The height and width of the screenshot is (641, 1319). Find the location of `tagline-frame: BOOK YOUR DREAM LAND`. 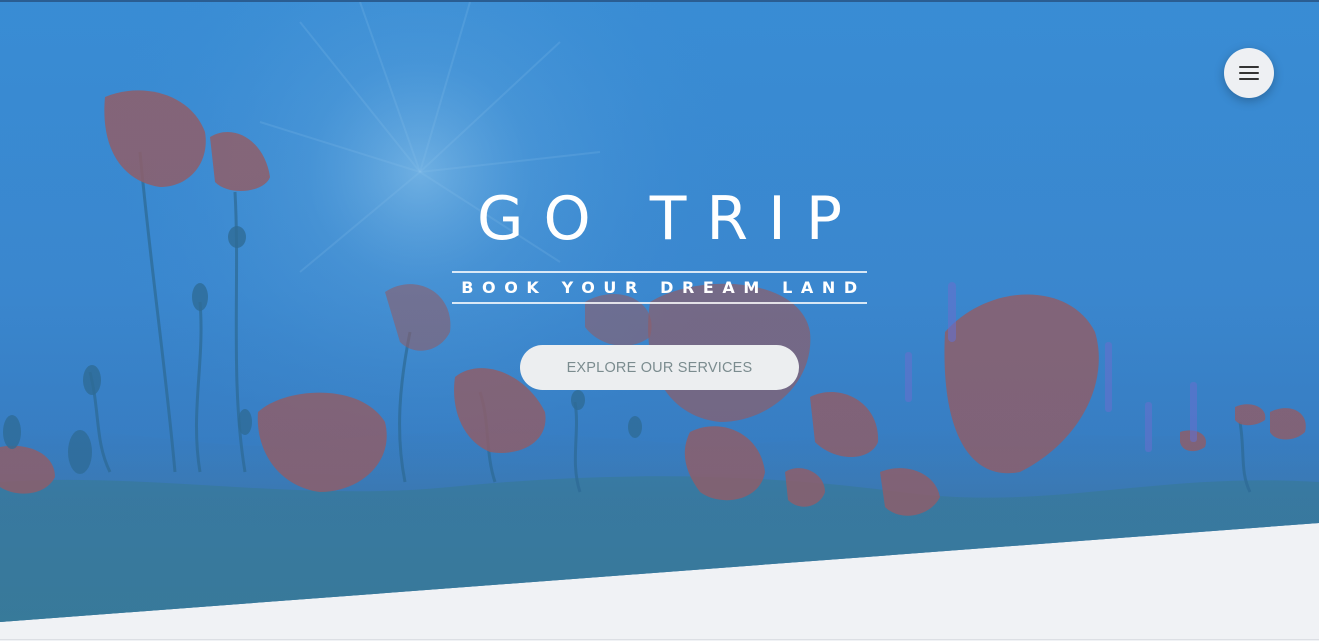

tagline-frame: BOOK YOUR DREAM LAND is located at coordinates (659, 287).